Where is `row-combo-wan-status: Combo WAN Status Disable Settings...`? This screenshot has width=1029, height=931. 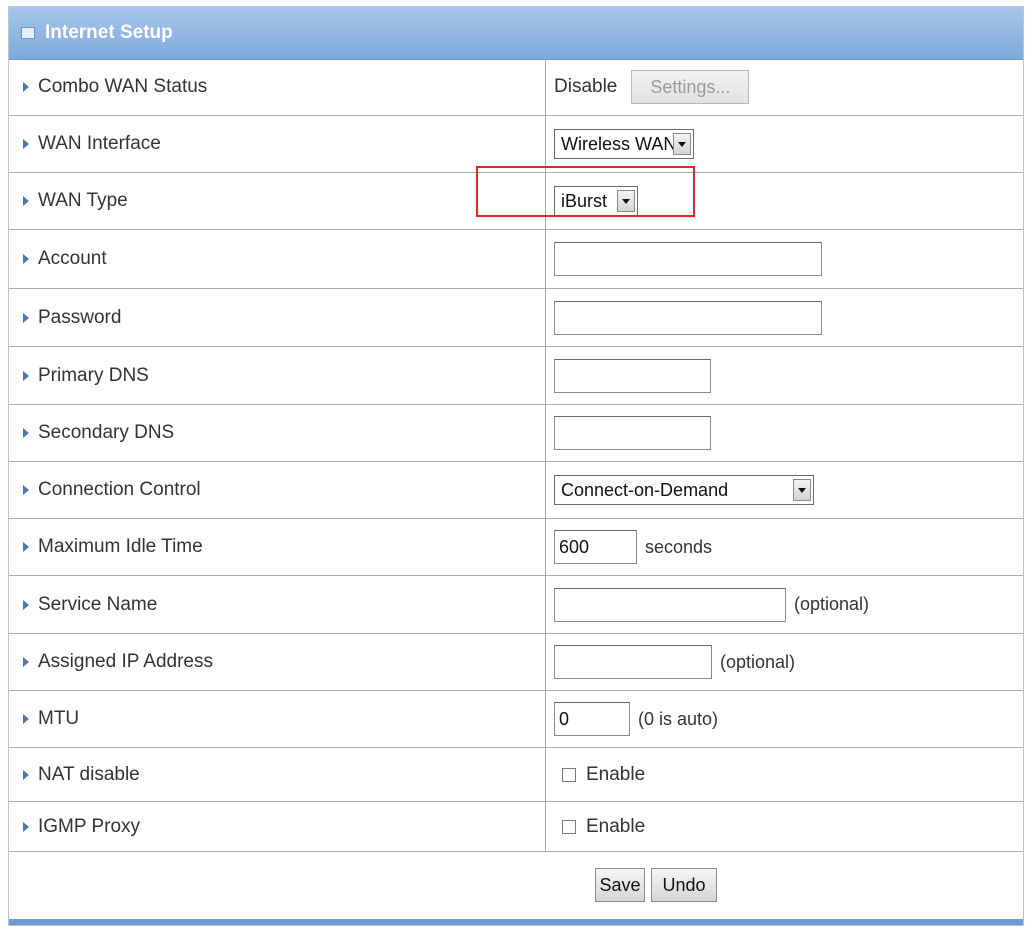 row-combo-wan-status: Combo WAN Status Disable Settings... is located at coordinates (516, 87).